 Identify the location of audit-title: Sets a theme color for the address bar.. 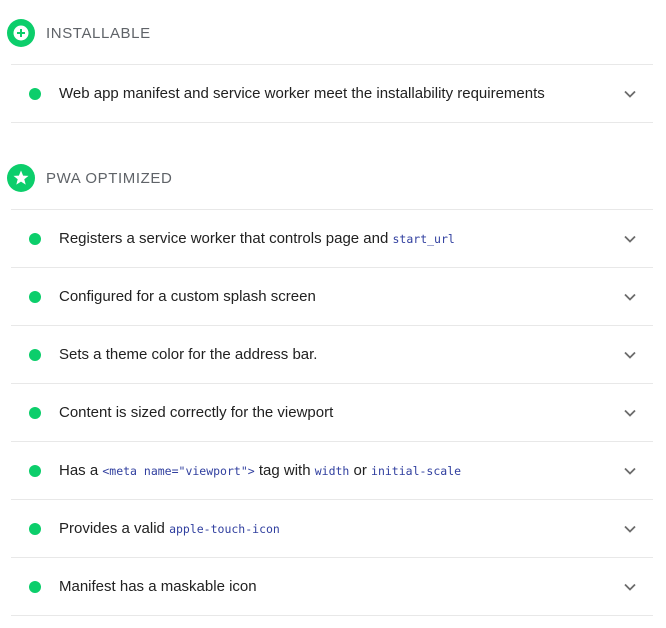
(188, 354).